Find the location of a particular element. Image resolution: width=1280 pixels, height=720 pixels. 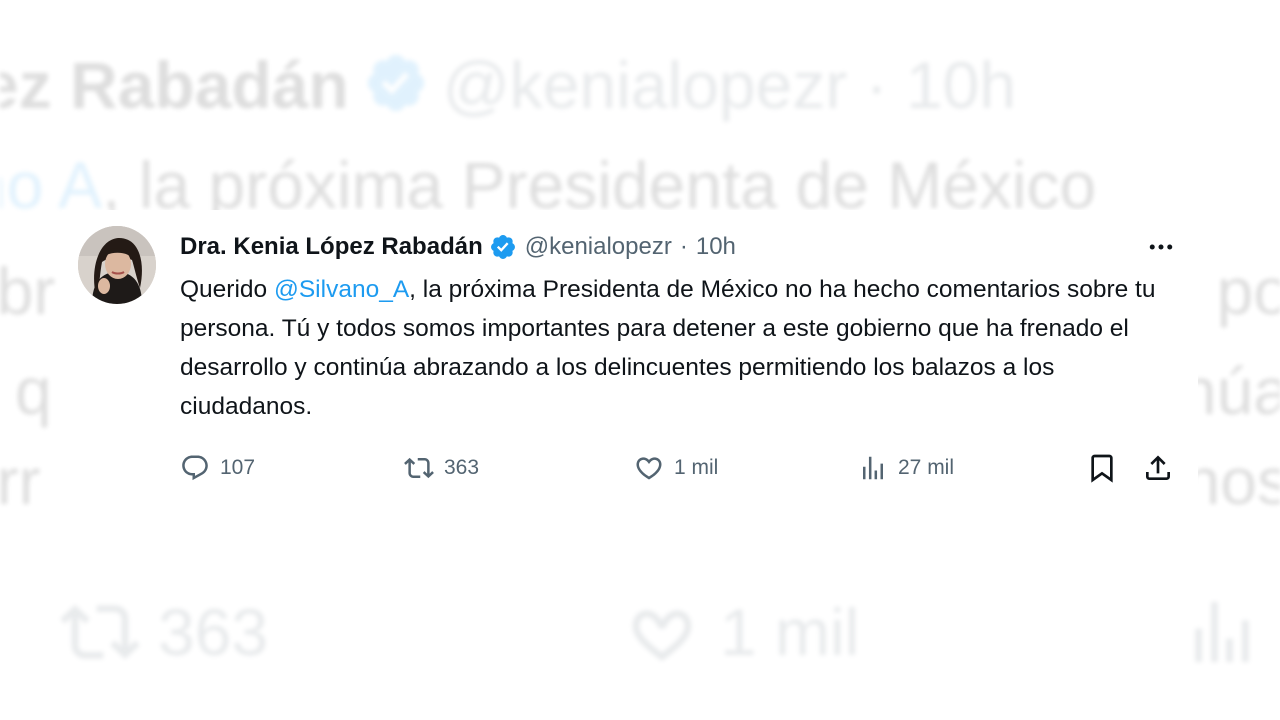

views-icon is located at coordinates (873, 468).